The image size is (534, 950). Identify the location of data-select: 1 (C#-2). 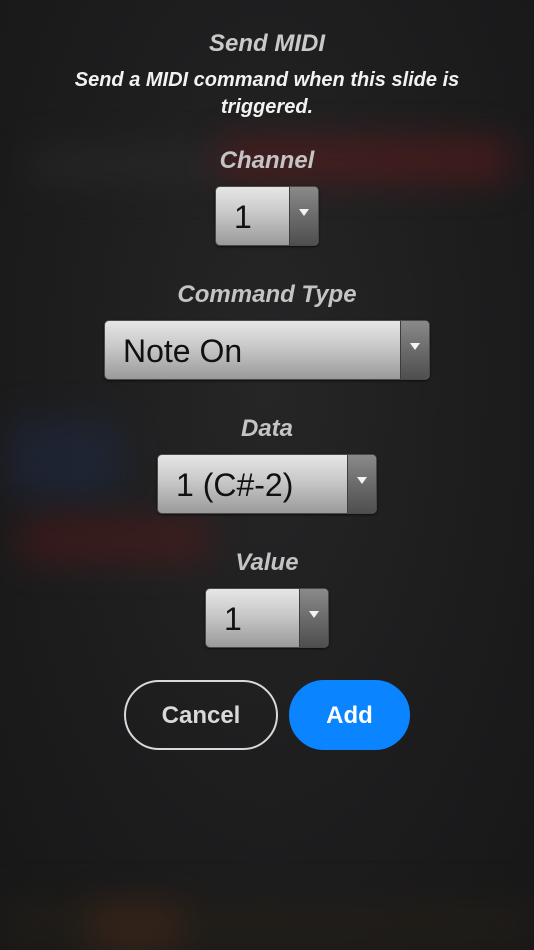
(267, 484).